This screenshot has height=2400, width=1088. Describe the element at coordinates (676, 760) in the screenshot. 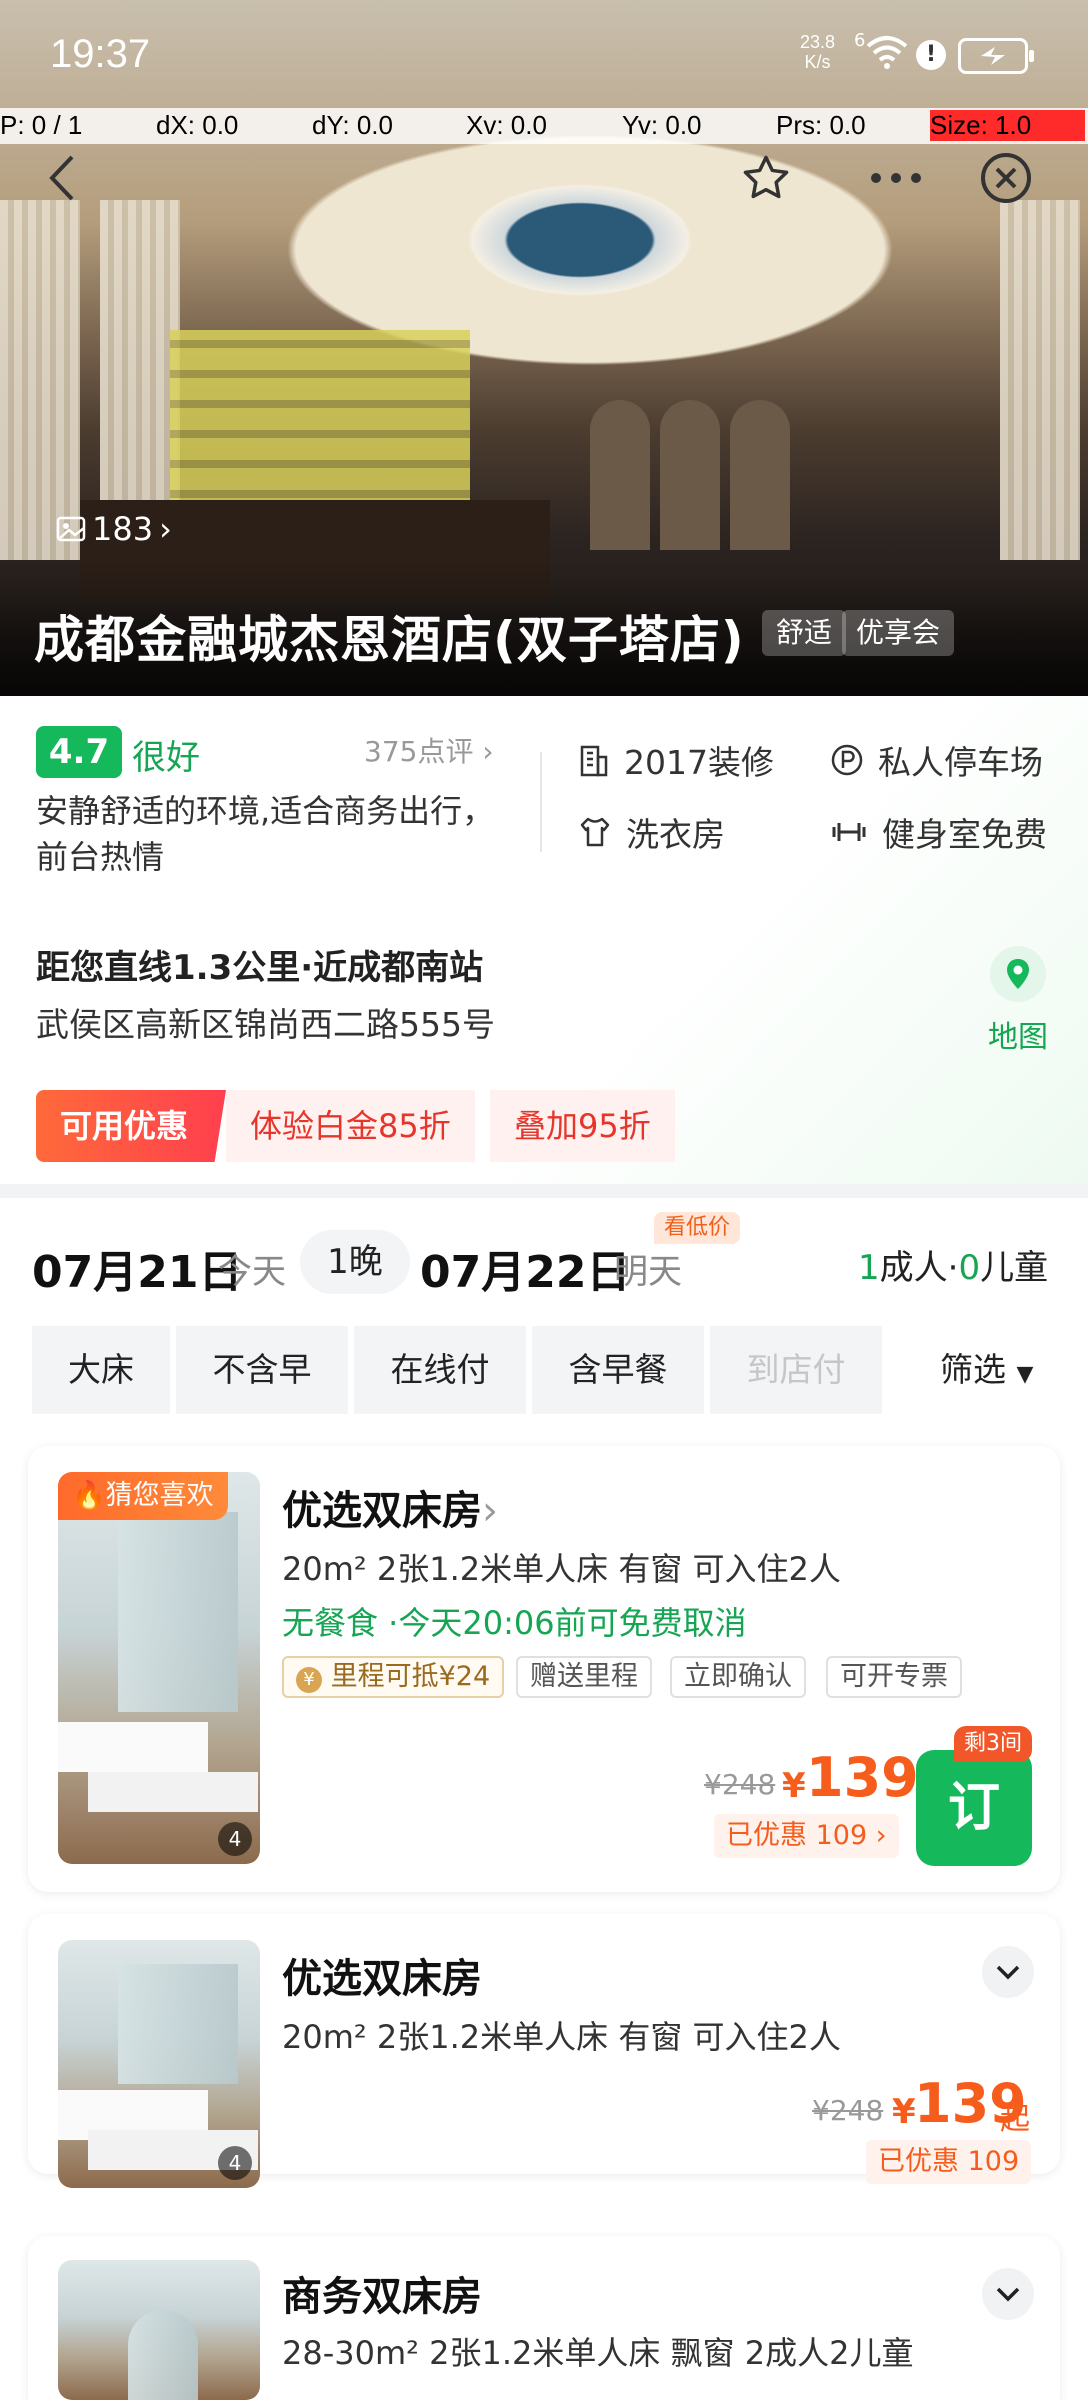

I see `facility-item: 2017装修` at that location.